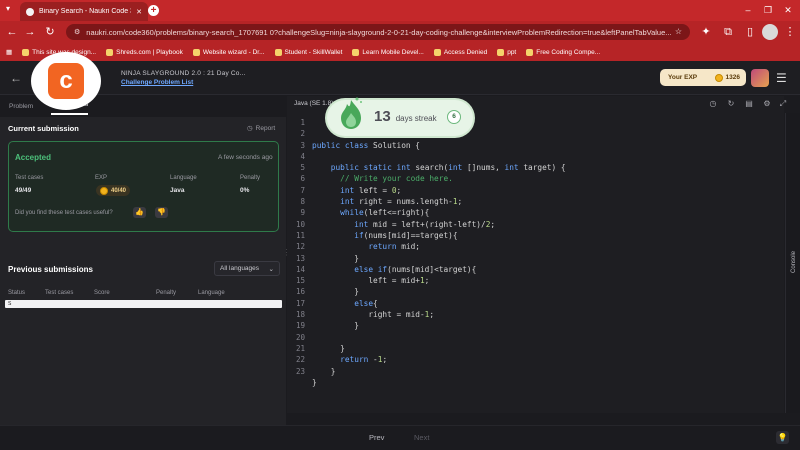 This screenshot has width=800, height=450. Describe the element at coordinates (770, 32) in the screenshot. I see `profile-avatar` at that location.